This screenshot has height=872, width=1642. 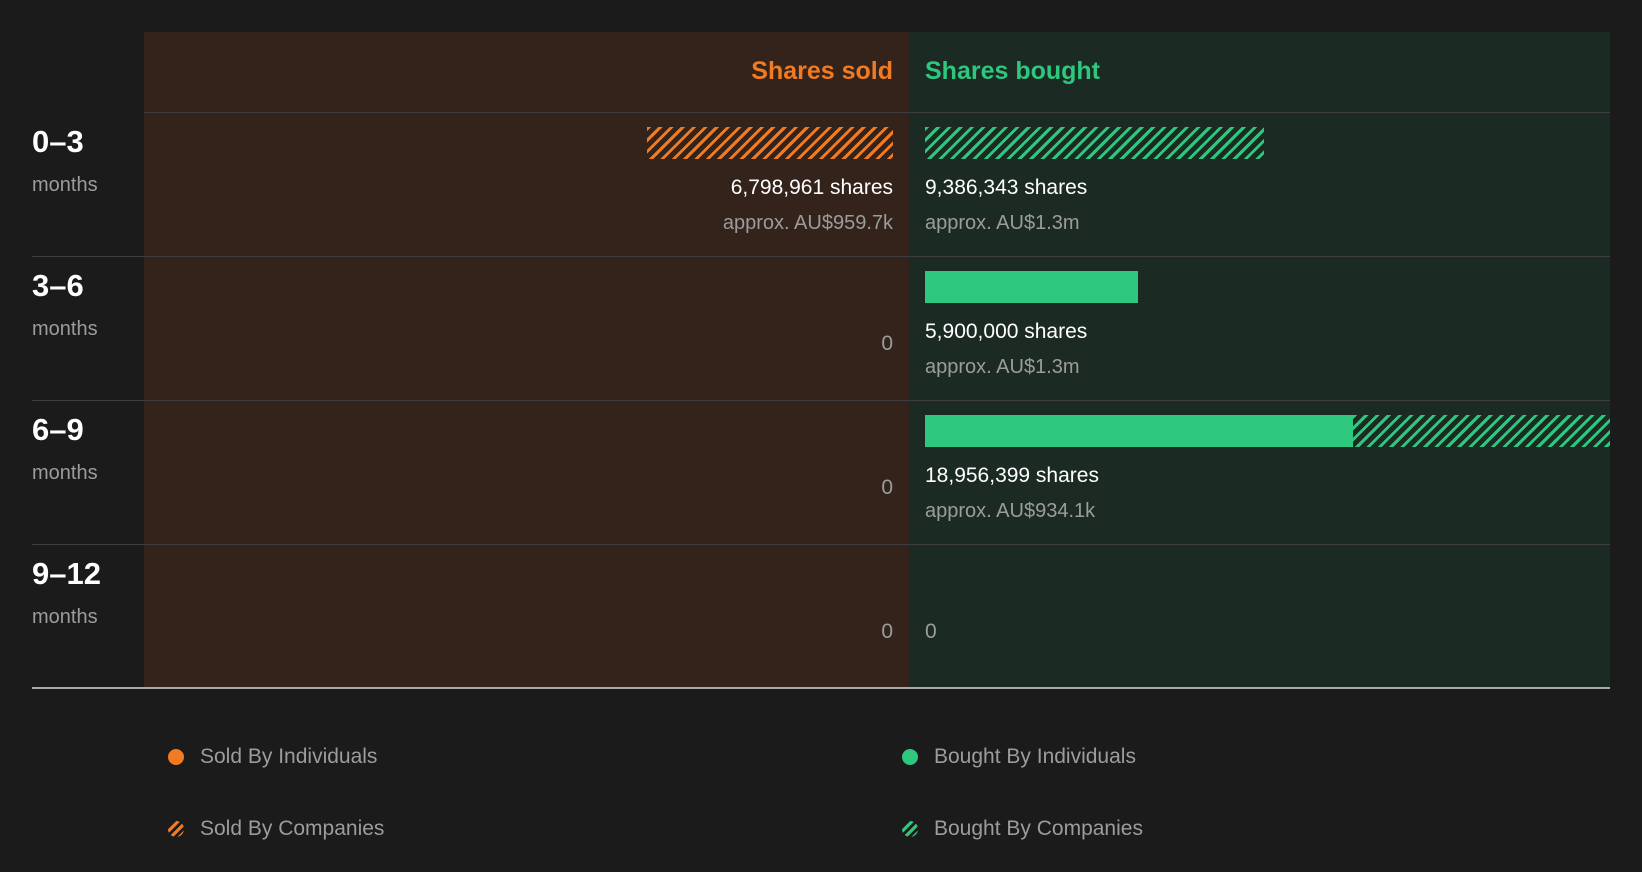 What do you see at coordinates (931, 631) in the screenshot?
I see `bought-zero-label: 0` at bounding box center [931, 631].